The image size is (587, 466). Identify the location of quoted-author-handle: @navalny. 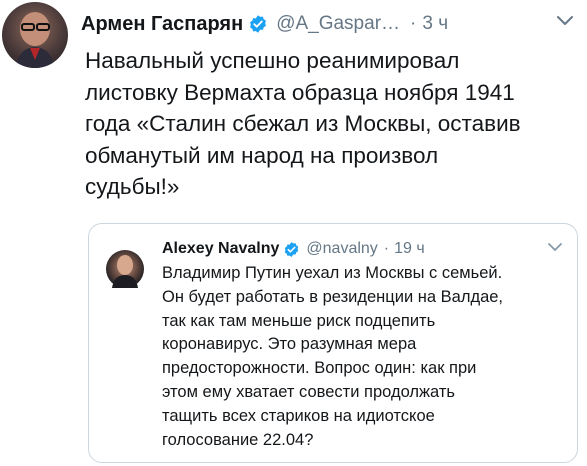
(341, 249).